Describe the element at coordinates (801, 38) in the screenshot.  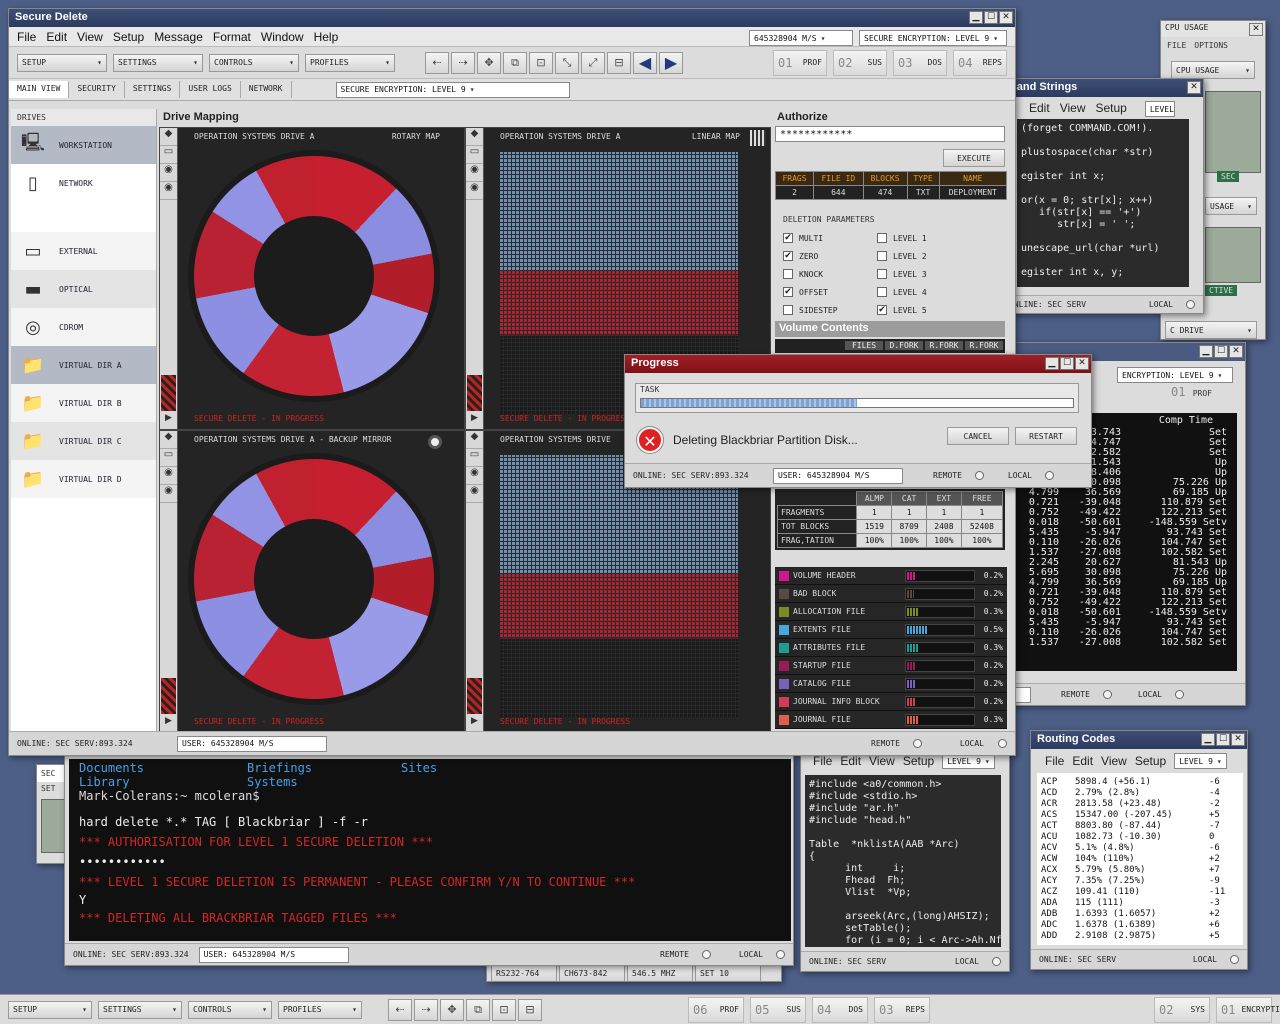
I see `speed-dropdown: 645328904 M/S` at that location.